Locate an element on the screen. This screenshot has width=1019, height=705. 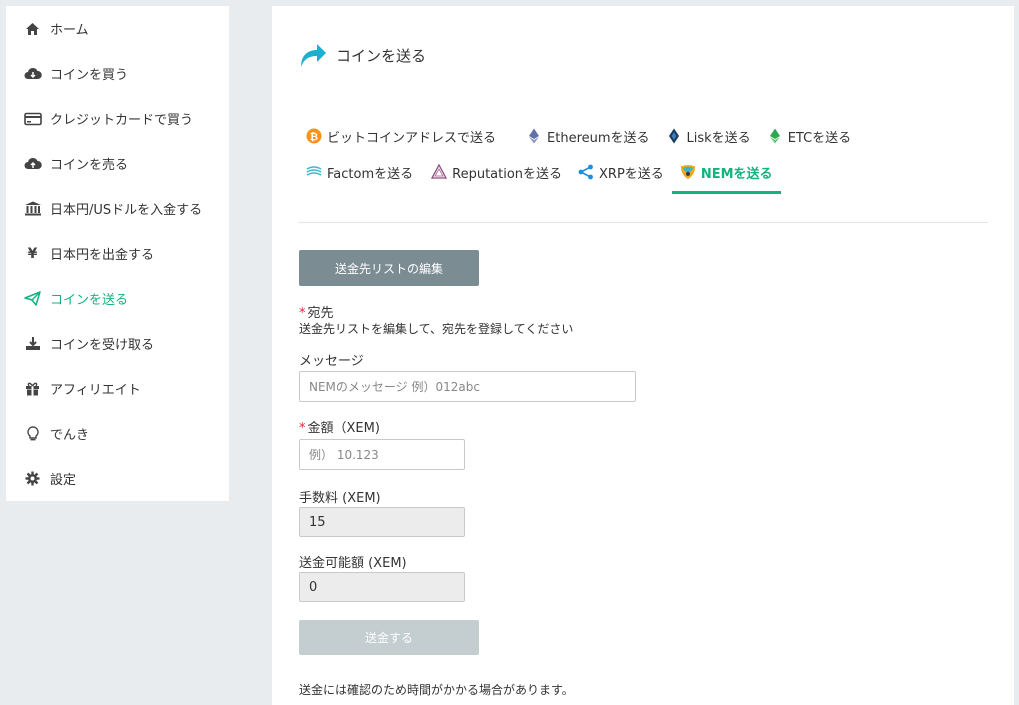
tab-label: Ethereumを送る is located at coordinates (598, 138).